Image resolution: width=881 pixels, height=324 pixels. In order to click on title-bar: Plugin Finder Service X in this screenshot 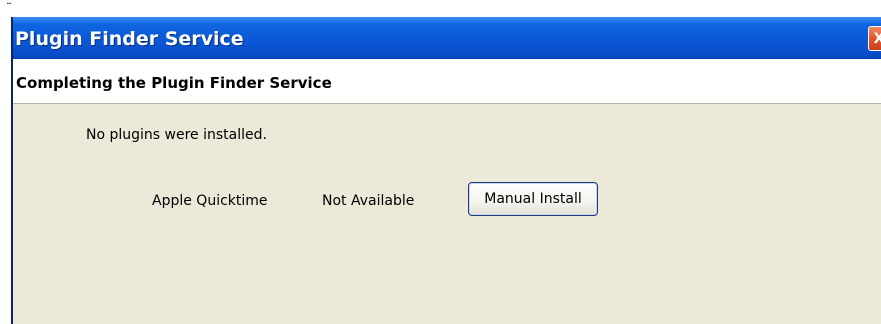, I will do `click(447, 38)`.